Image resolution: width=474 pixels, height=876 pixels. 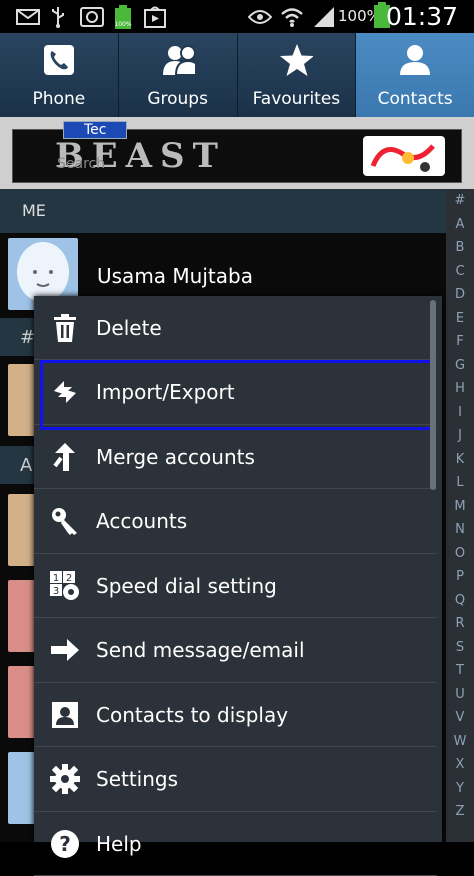 I want to click on tab-label-phone: Phone, so click(x=59, y=99).